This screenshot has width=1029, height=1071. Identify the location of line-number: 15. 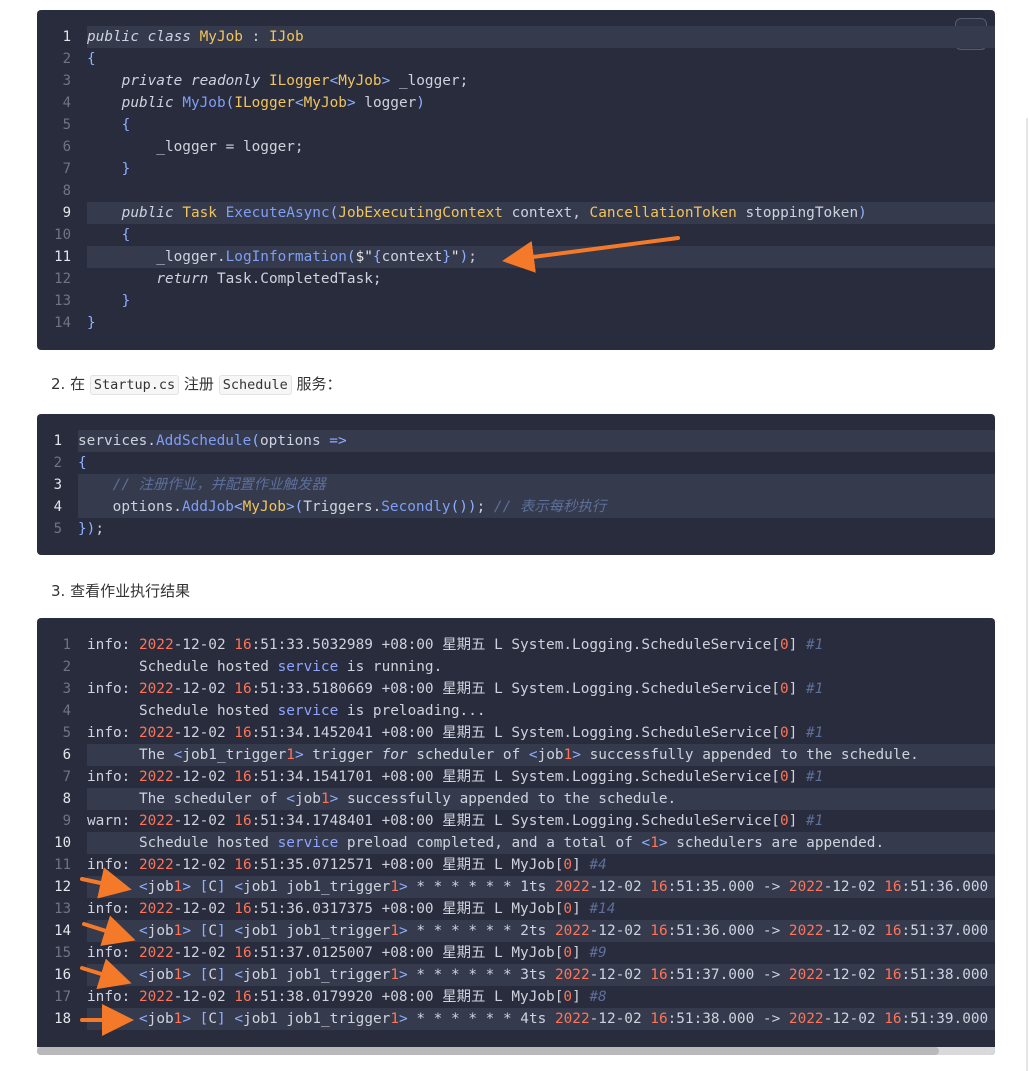
(62, 953).